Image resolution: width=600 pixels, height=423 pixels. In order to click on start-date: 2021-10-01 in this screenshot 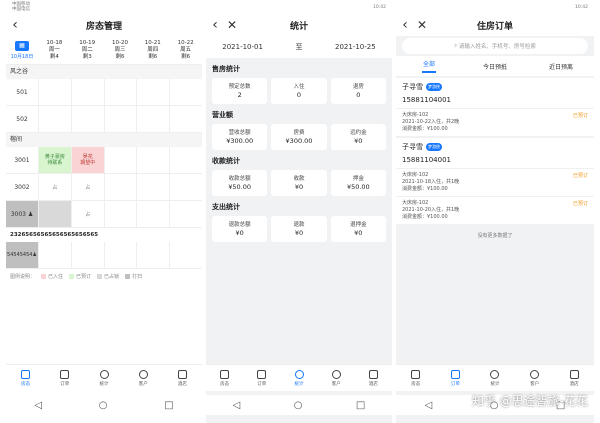, I will do `click(242, 47)`.